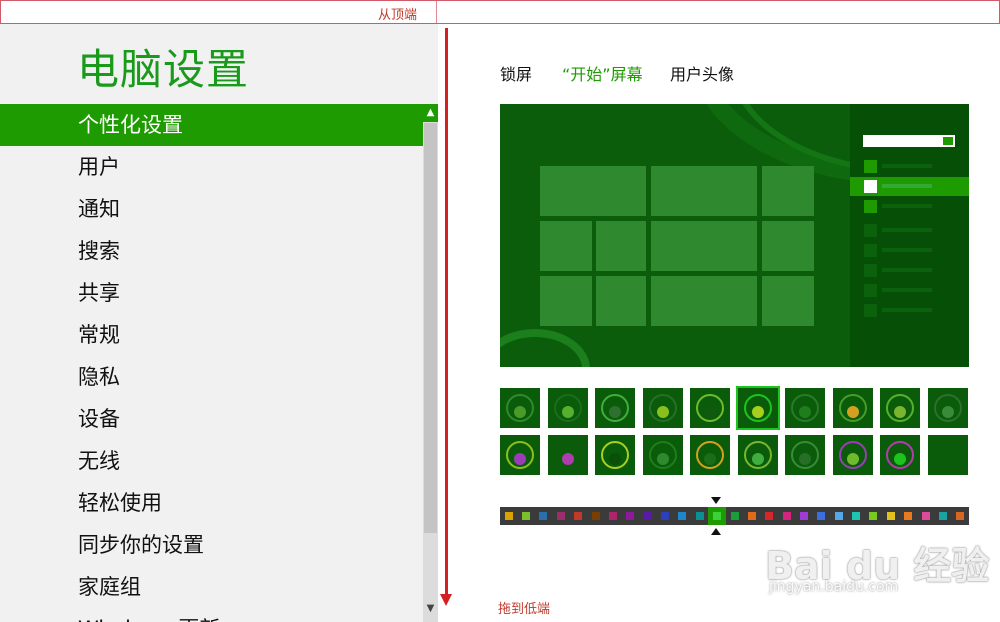  Describe the element at coordinates (516, 73) in the screenshot. I see `tab-lock-screen: 锁屏` at that location.